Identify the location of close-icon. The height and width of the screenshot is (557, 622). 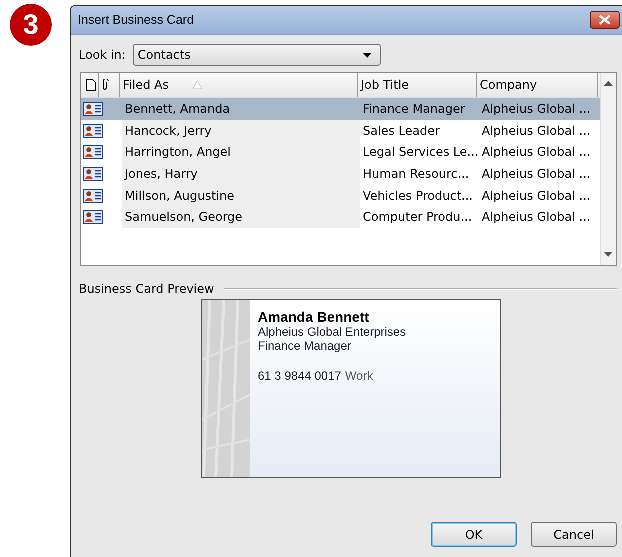
(605, 20).